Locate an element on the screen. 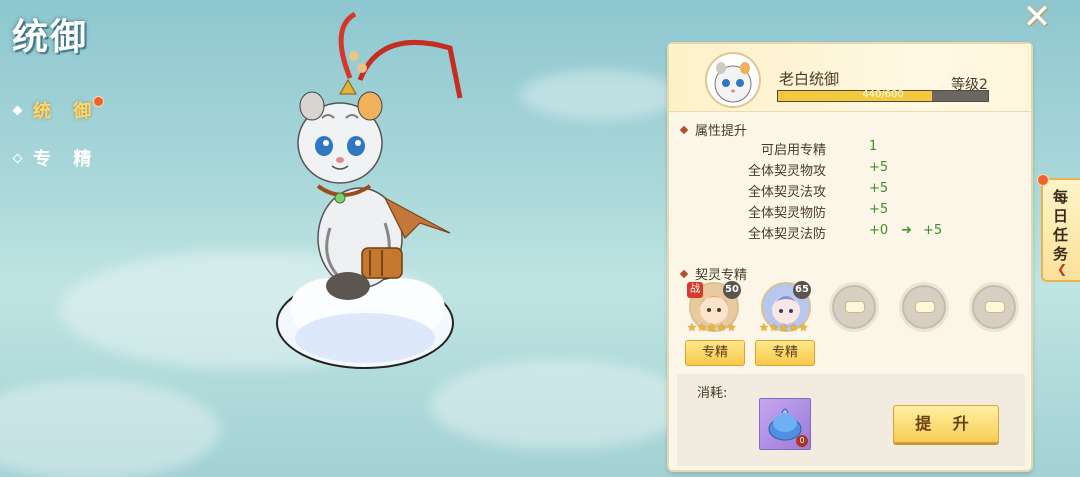  nav-item-label: 统 御 is located at coordinates (66, 111).